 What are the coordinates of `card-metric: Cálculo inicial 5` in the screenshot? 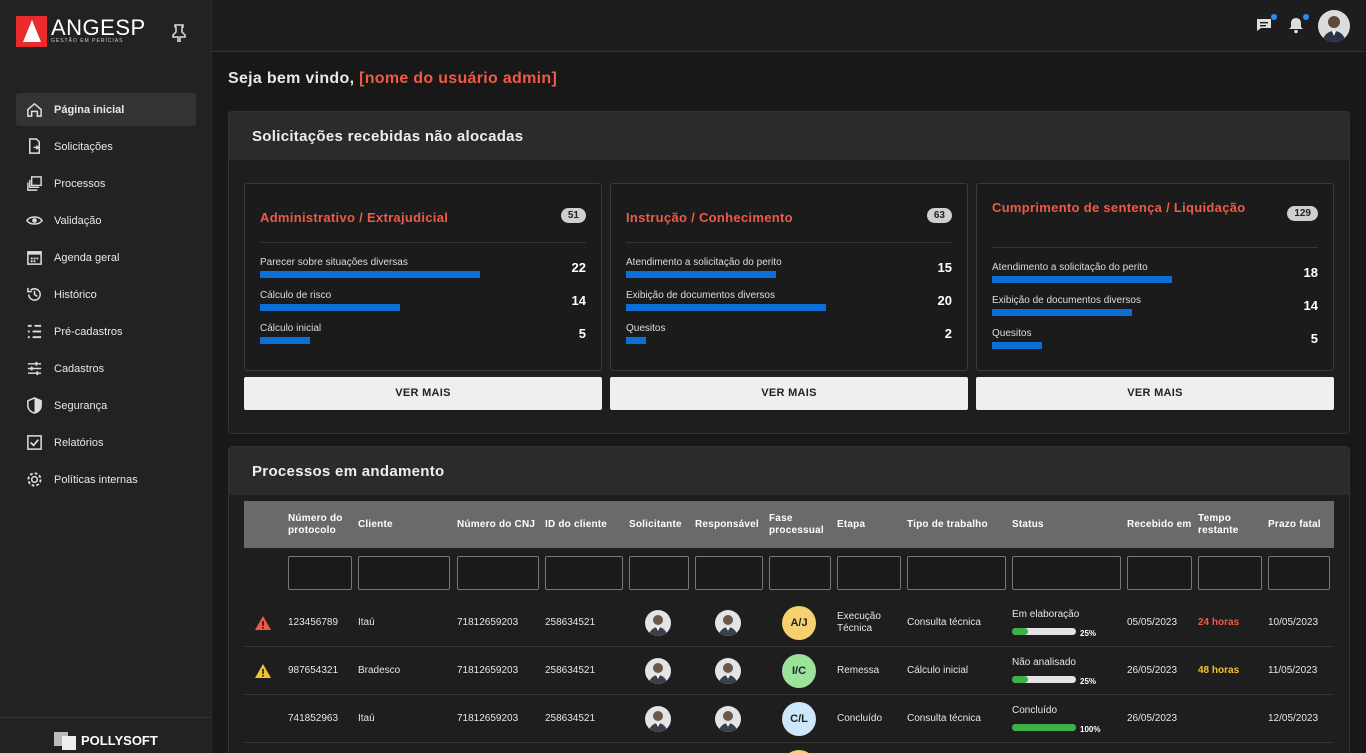 It's located at (423, 337).